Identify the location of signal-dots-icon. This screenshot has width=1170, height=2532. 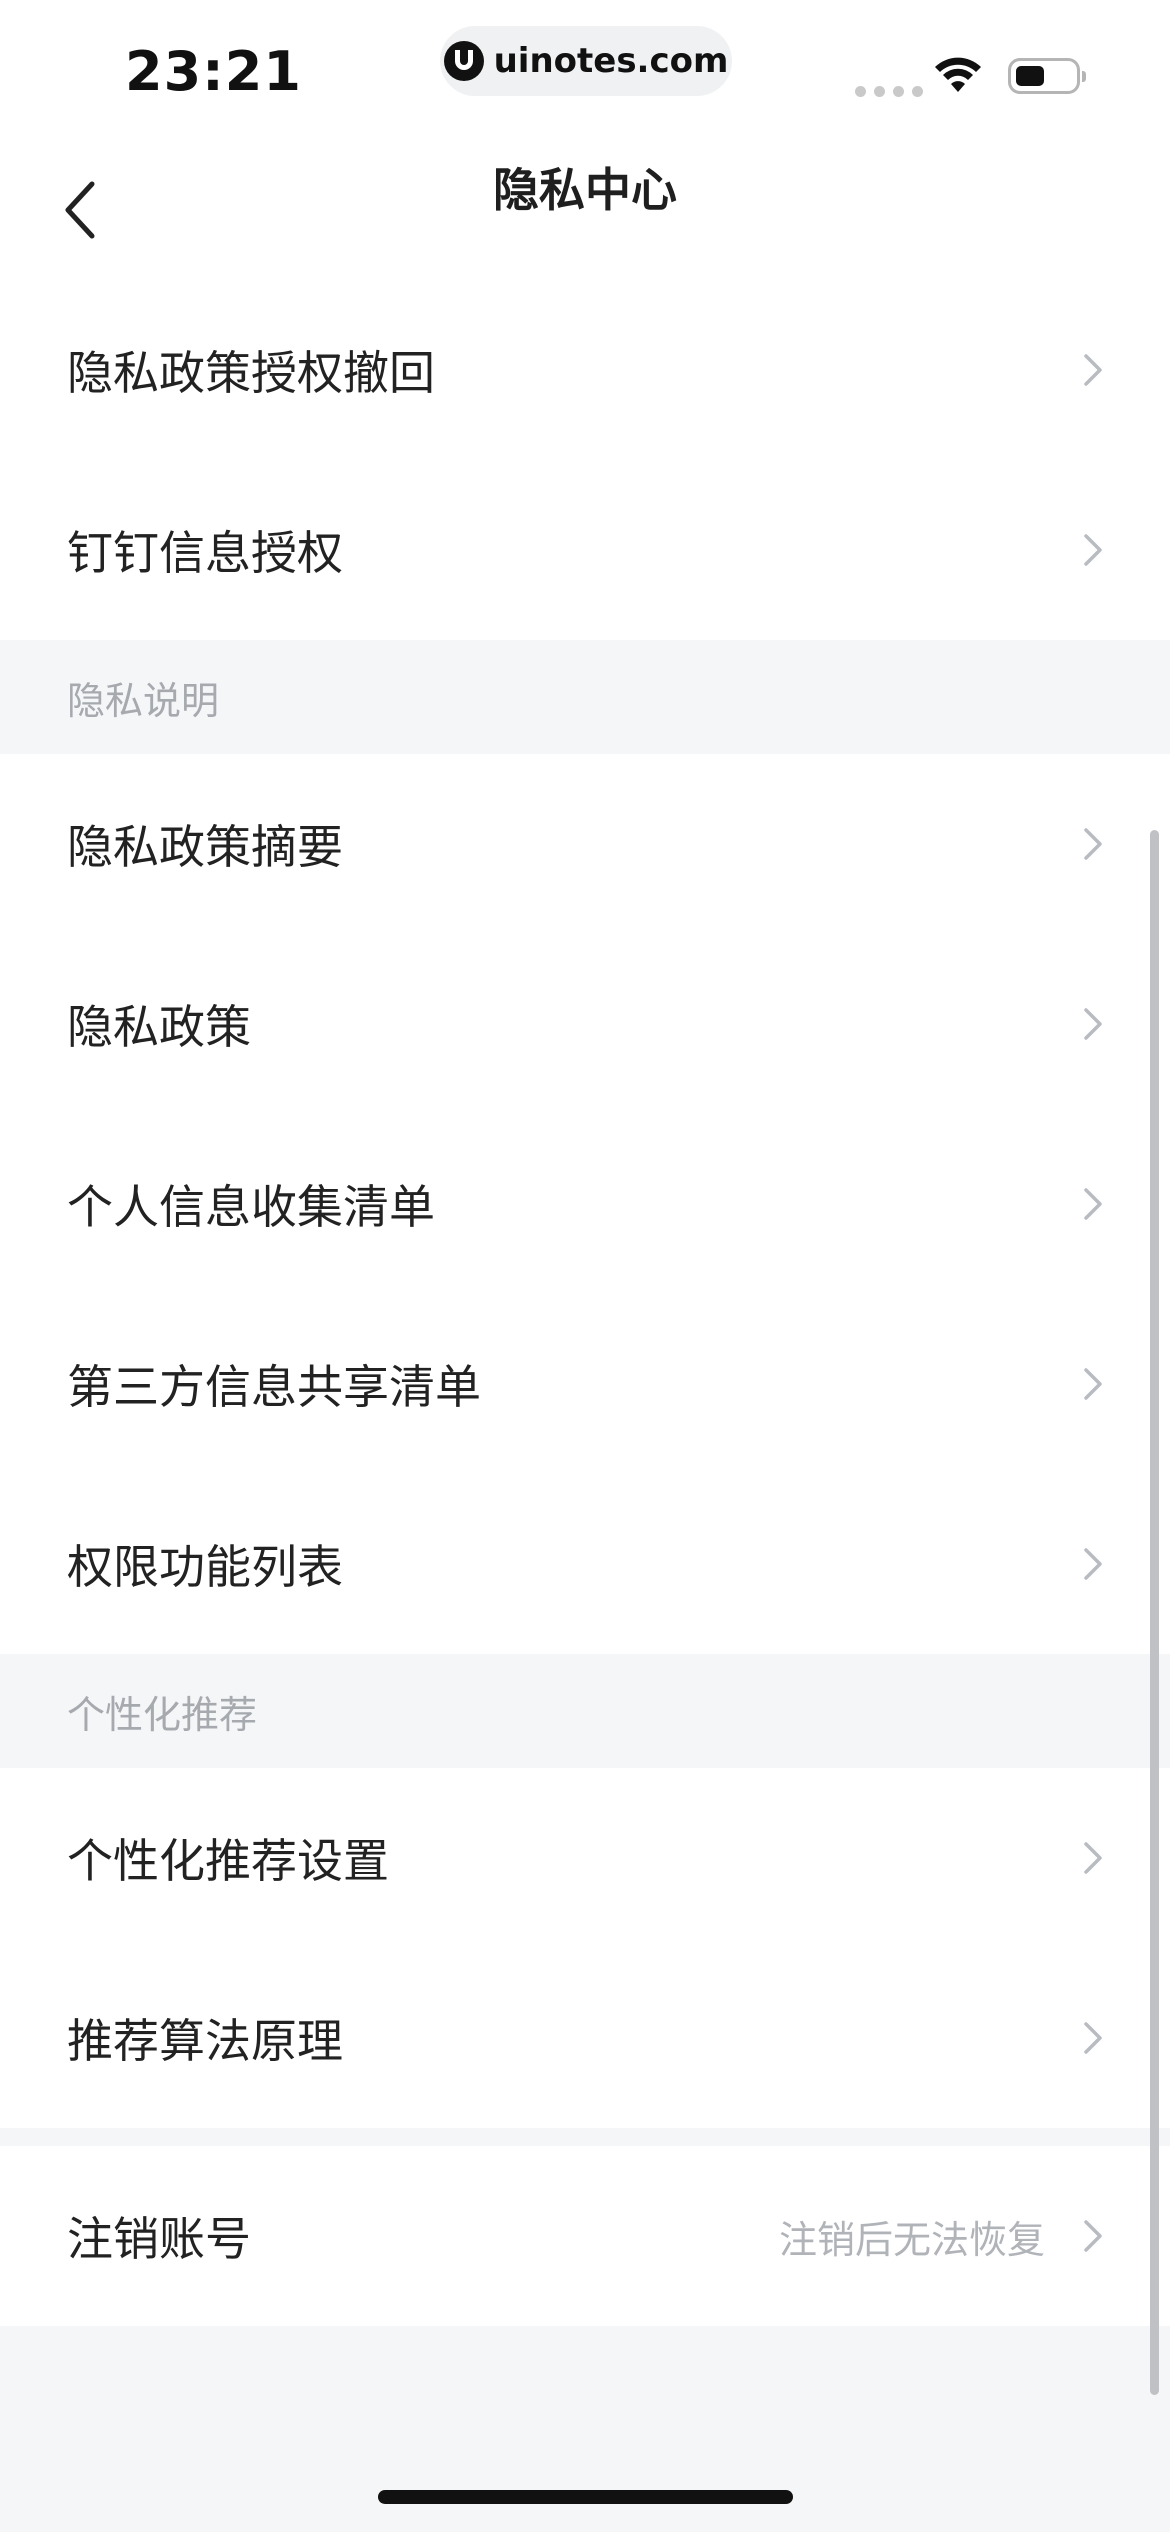
(889, 91).